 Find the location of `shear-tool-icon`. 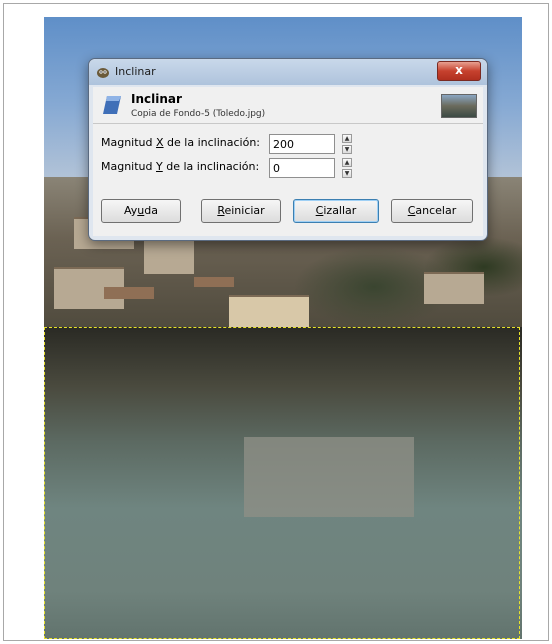

shear-tool-icon is located at coordinates (112, 105).